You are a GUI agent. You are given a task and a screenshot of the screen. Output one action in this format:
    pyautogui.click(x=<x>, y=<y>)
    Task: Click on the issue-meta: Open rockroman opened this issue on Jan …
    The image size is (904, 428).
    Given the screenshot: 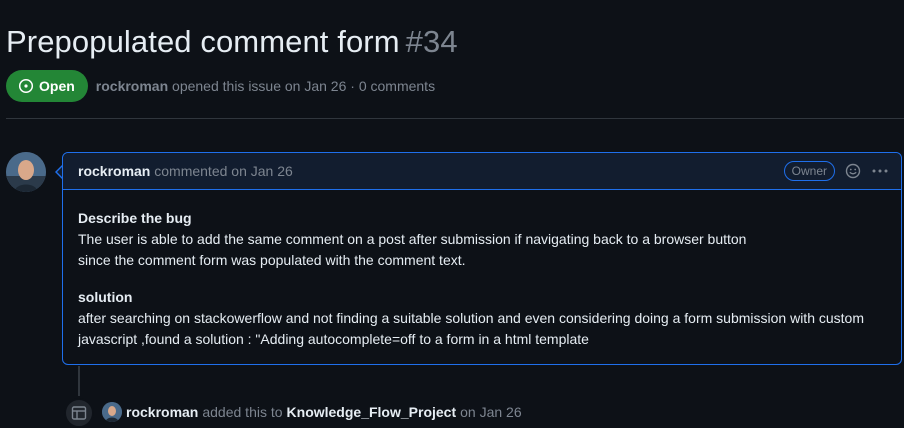 What is the action you would take?
    pyautogui.click(x=220, y=86)
    